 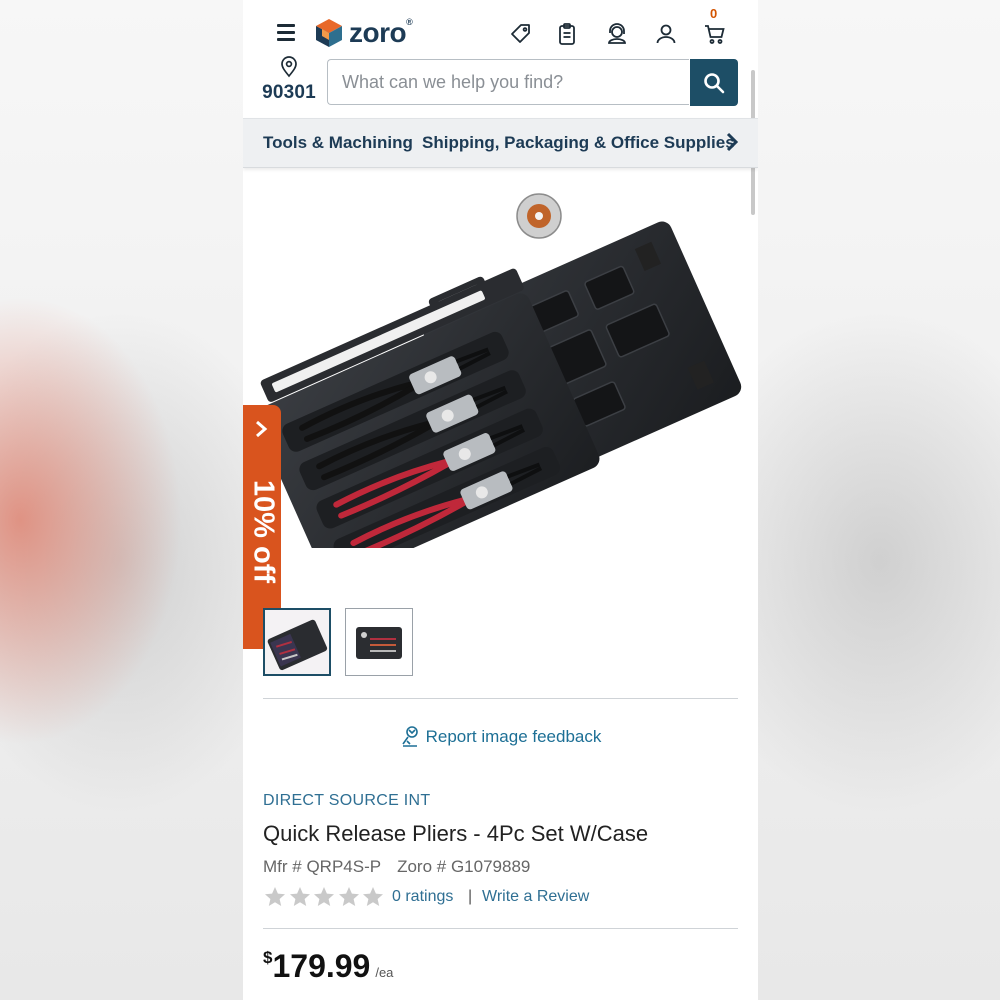 I want to click on product-price: $179.99/ea, so click(x=328, y=966).